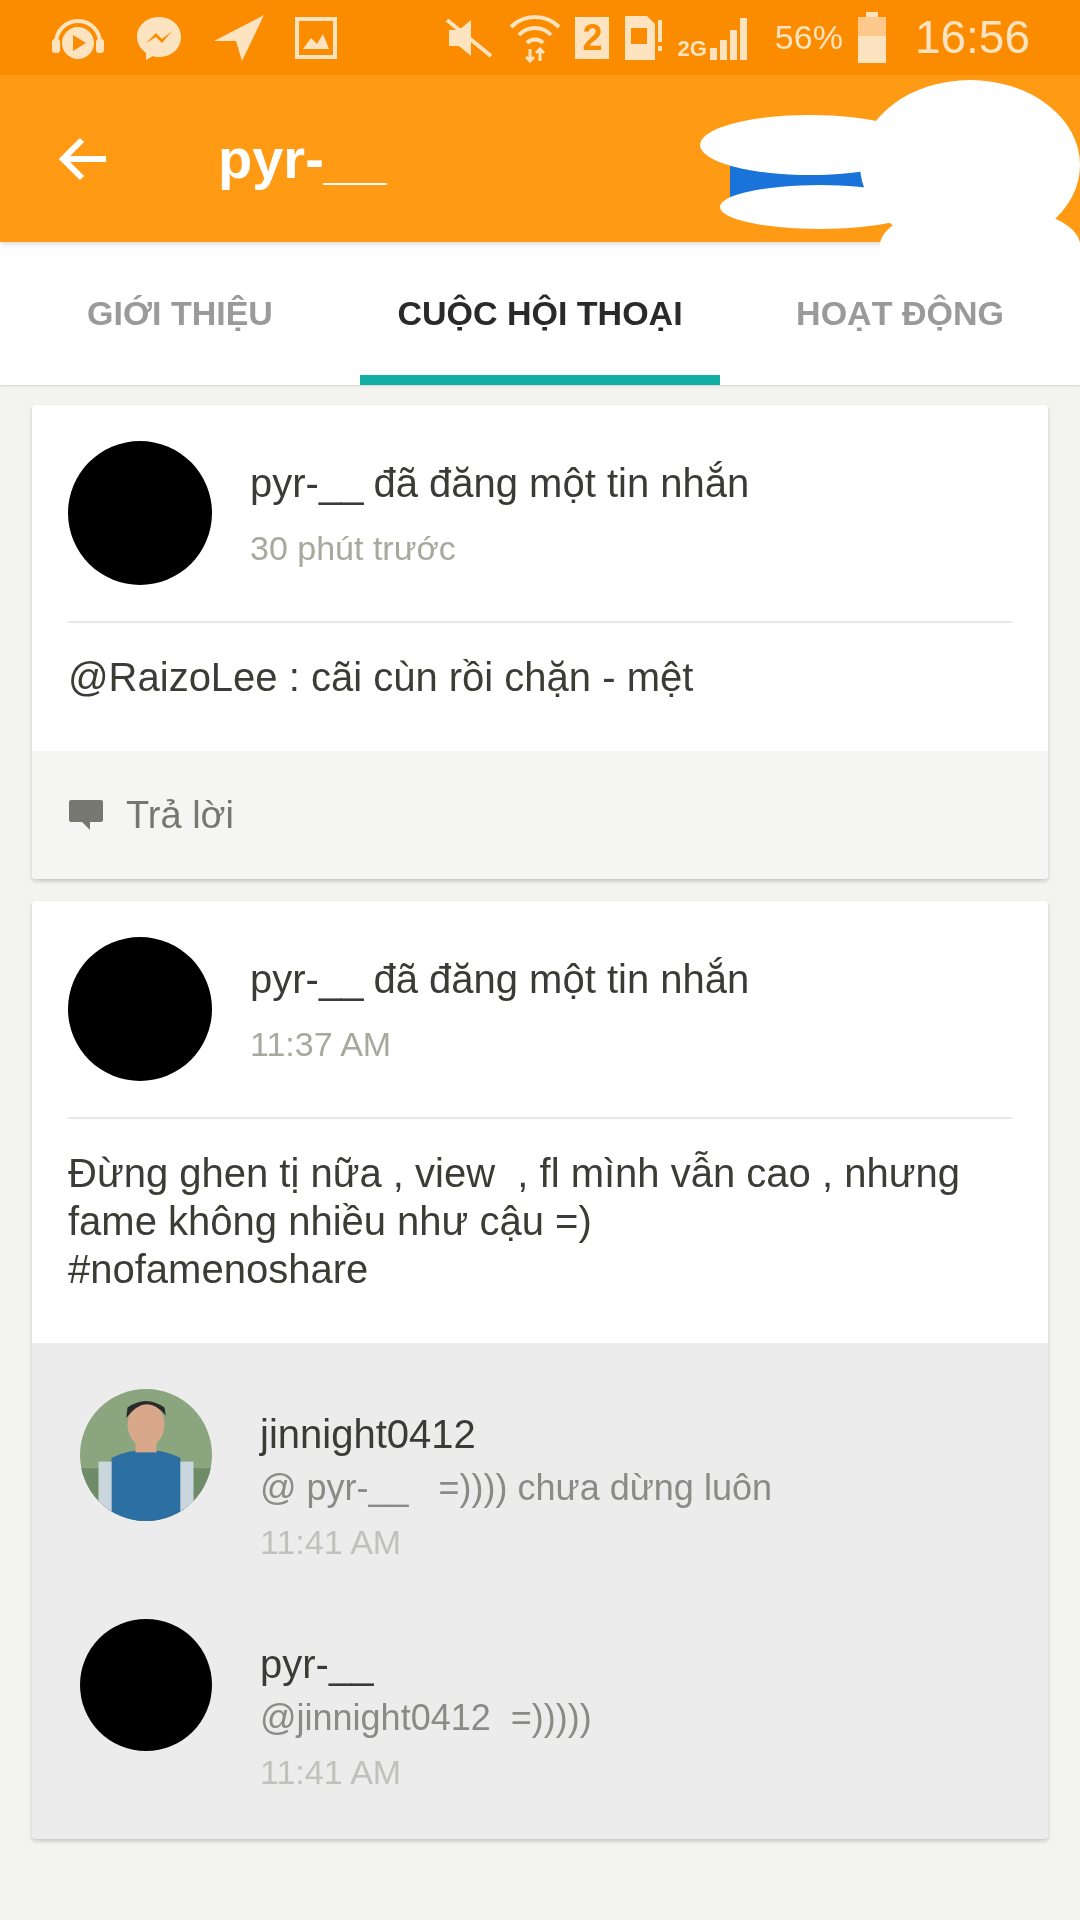  Describe the element at coordinates (516, 1488) in the screenshot. I see `comment-text: @ pyr-__ =)))) chưa dừng luôn` at that location.